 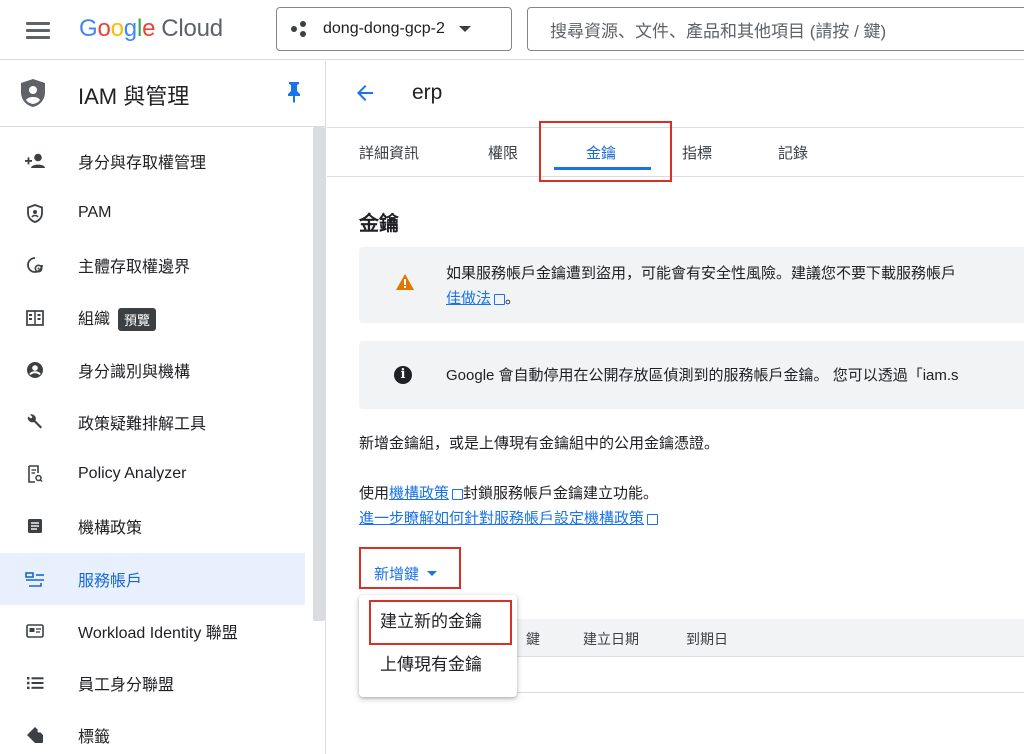 I want to click on project-hierarchy-icon, so click(x=302, y=29).